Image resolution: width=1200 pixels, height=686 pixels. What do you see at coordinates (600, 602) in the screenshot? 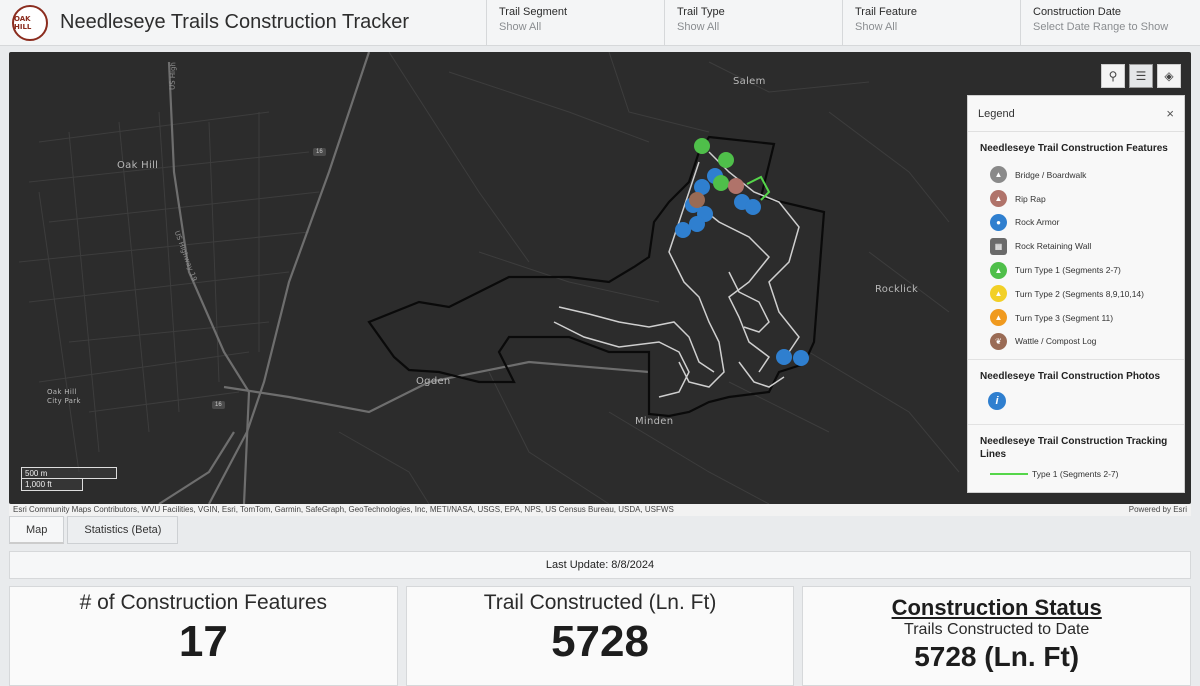
I see `card-title: Trail Constructed (Ln. Ft)` at bounding box center [600, 602].